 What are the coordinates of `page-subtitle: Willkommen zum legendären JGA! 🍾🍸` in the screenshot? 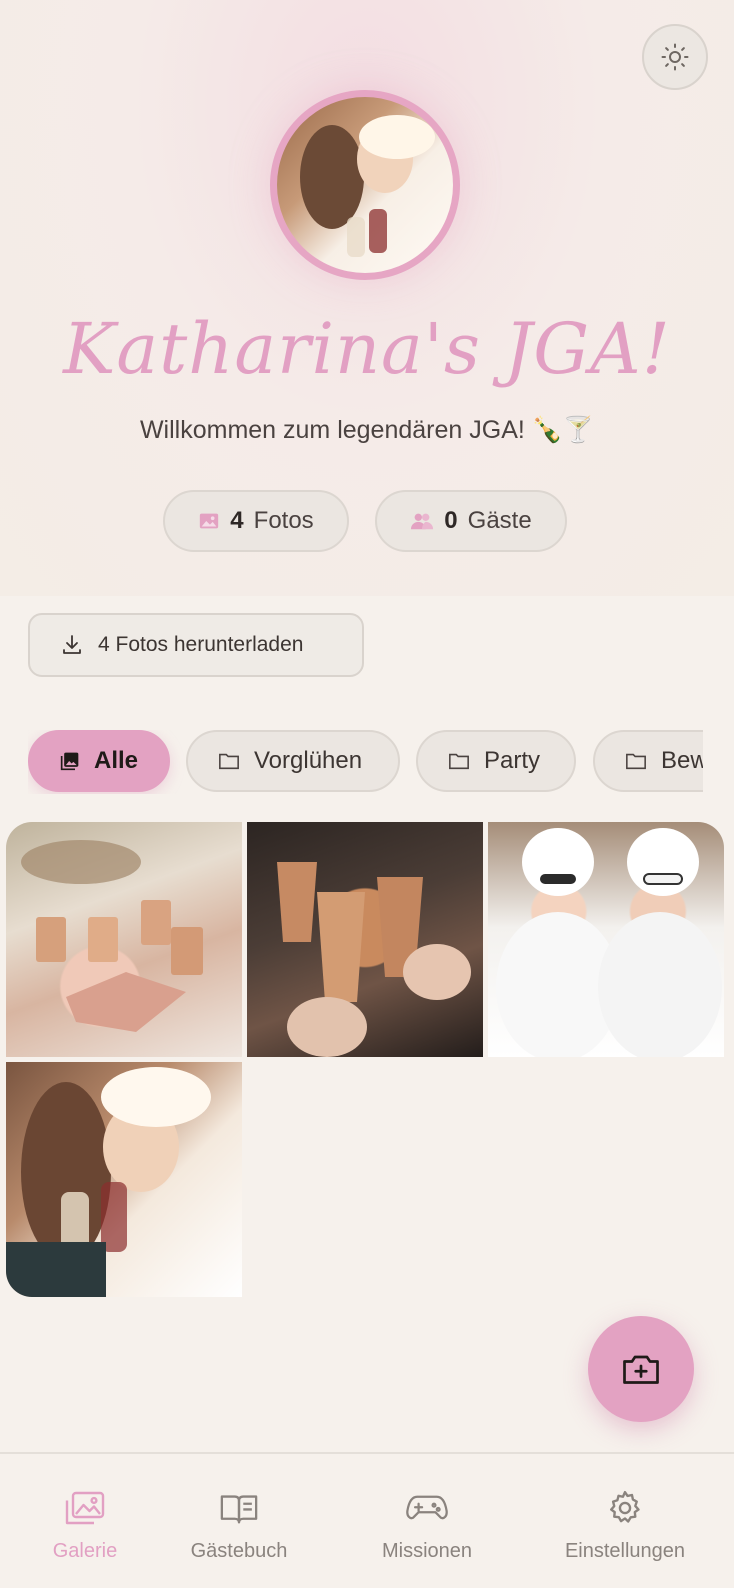 It's located at (367, 430).